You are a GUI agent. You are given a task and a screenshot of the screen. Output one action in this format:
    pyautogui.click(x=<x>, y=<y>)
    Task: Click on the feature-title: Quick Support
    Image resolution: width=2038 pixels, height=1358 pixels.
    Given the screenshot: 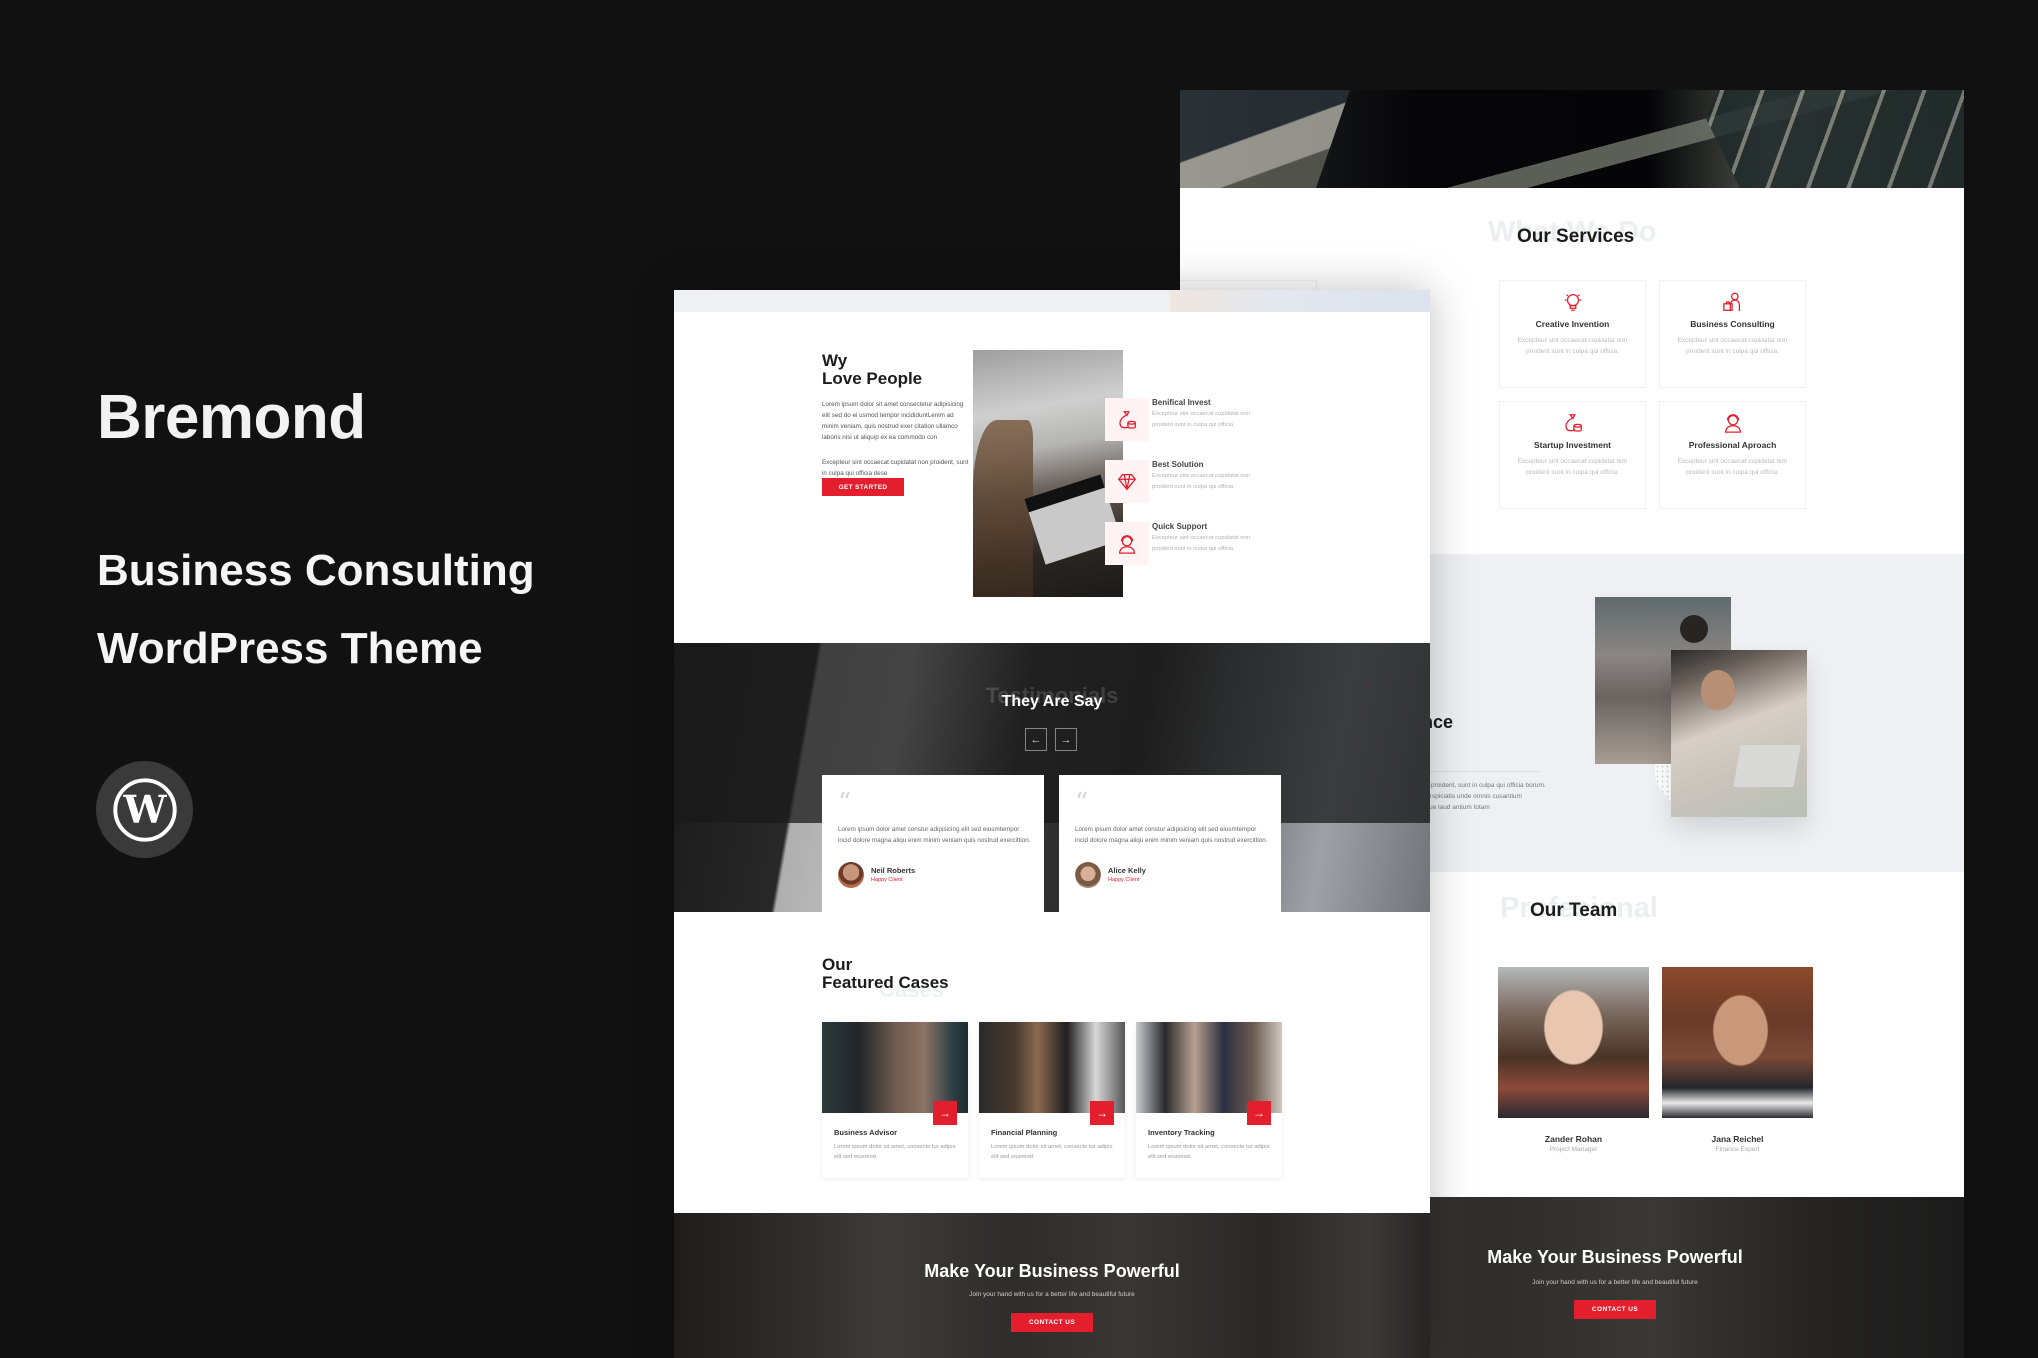 What is the action you would take?
    pyautogui.click(x=1180, y=526)
    